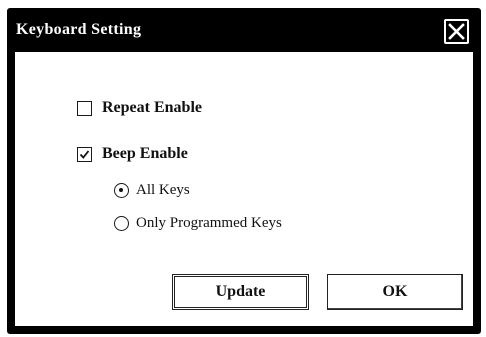 The height and width of the screenshot is (337, 486). Describe the element at coordinates (152, 107) in the screenshot. I see `repeat-enable-label: Repeat Enable` at that location.